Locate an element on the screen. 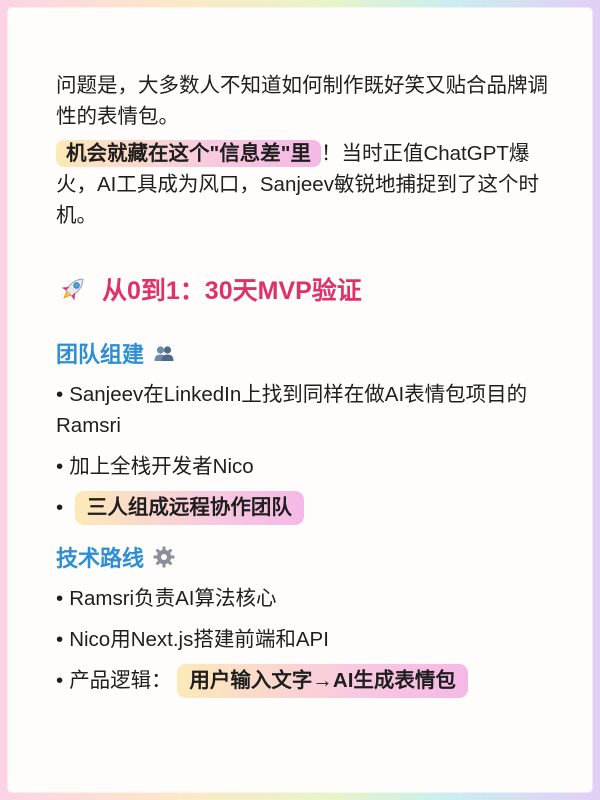 This screenshot has height=800, width=600. product-highlight: 用户输入文字→AI生成表情包 is located at coordinates (322, 681).